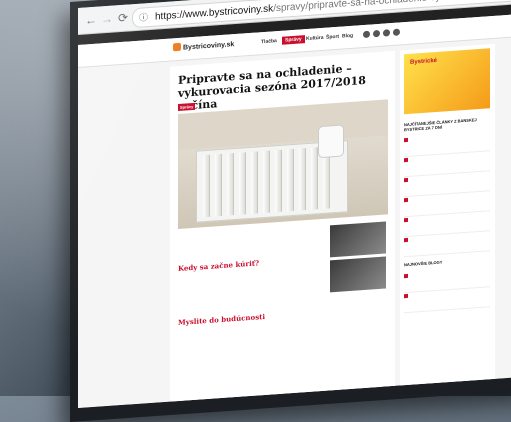  Describe the element at coordinates (123, 18) in the screenshot. I see `reload-icon: ⟳` at that location.